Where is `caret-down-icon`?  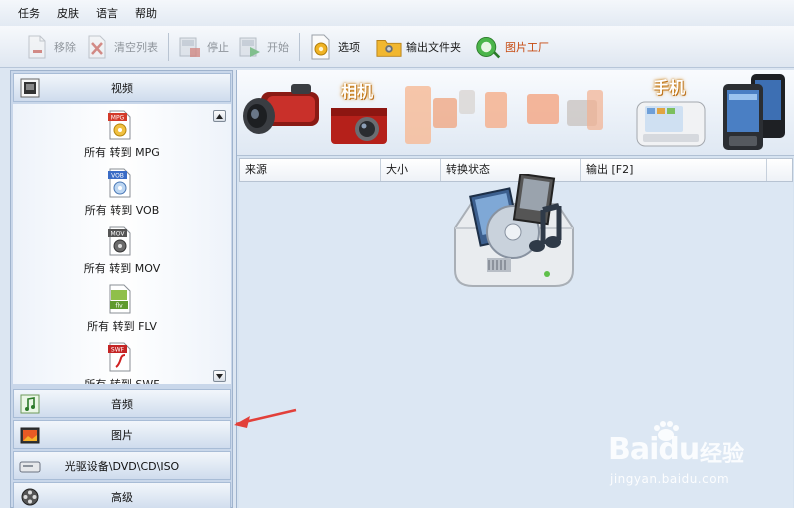
caret-down-icon is located at coordinates (219, 376).